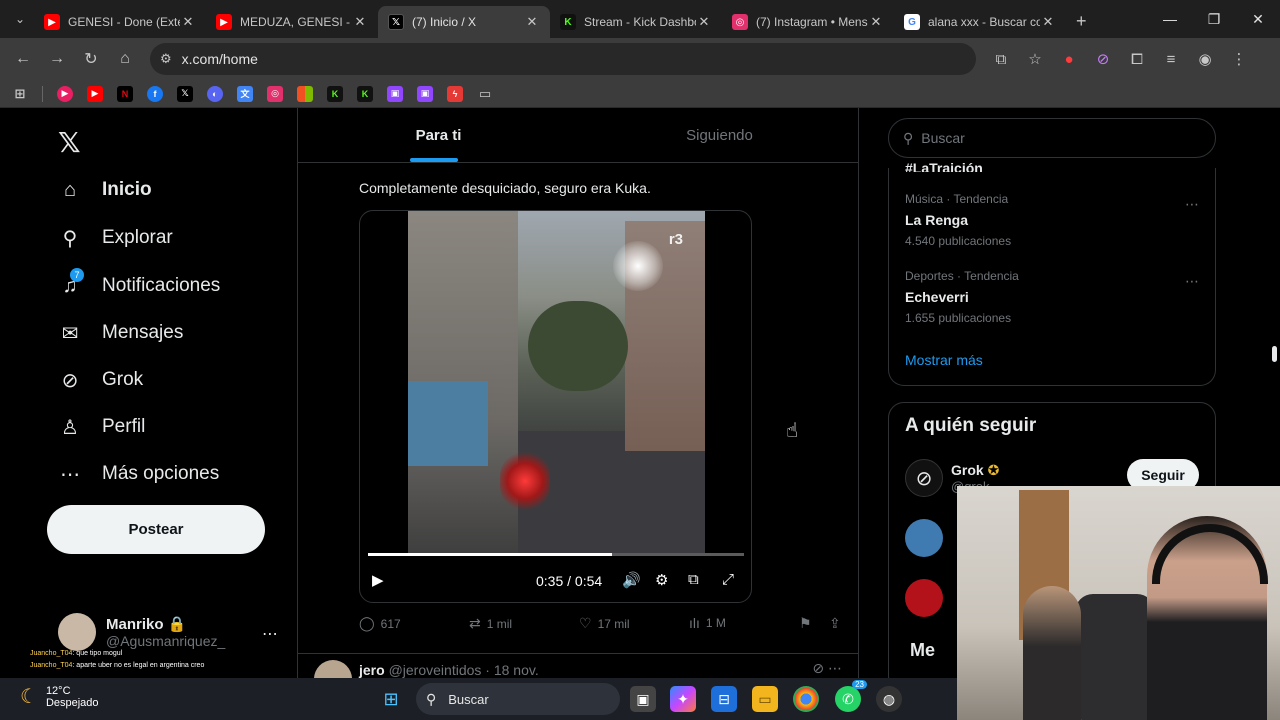 The height and width of the screenshot is (720, 1280). What do you see at coordinates (490, 623) in the screenshot?
I see `repost-button: ⇄ 1 mil` at bounding box center [490, 623].